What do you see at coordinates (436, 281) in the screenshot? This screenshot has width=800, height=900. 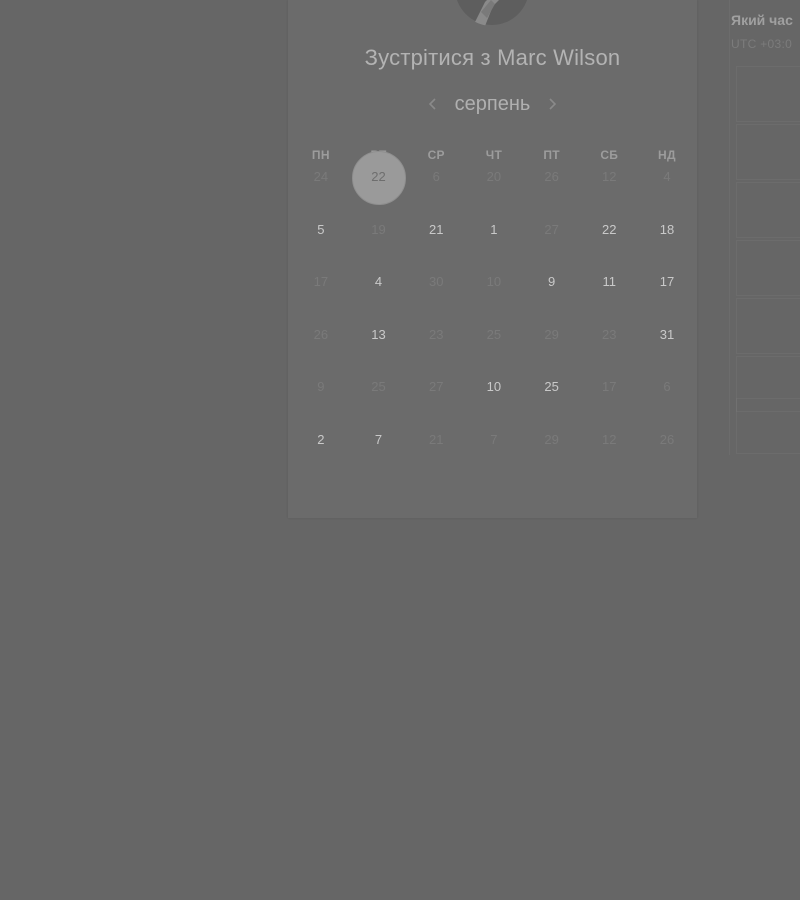 I see `calendar-day-number: 30` at bounding box center [436, 281].